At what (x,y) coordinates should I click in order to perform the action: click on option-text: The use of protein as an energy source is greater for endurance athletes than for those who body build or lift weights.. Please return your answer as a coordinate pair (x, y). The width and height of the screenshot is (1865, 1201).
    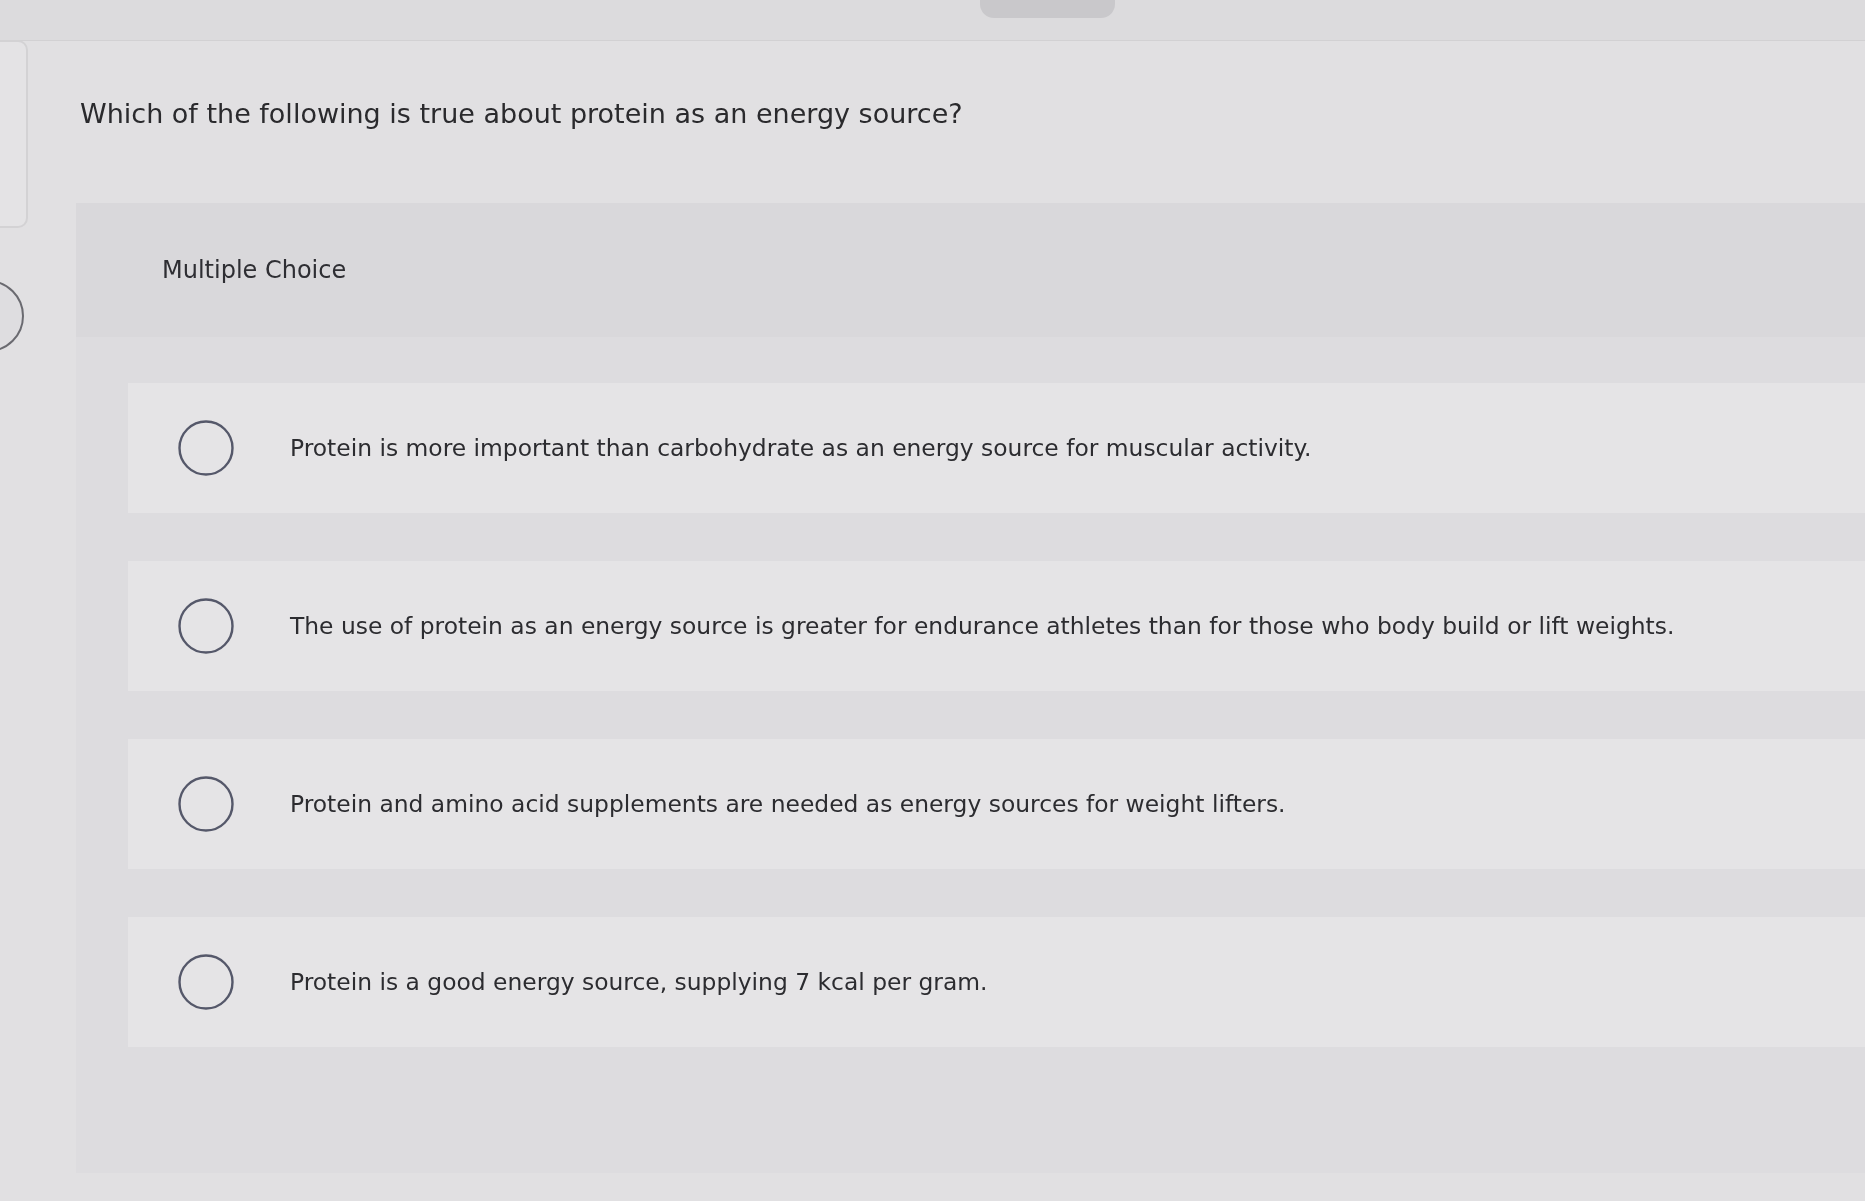
    Looking at the image, I should click on (982, 626).